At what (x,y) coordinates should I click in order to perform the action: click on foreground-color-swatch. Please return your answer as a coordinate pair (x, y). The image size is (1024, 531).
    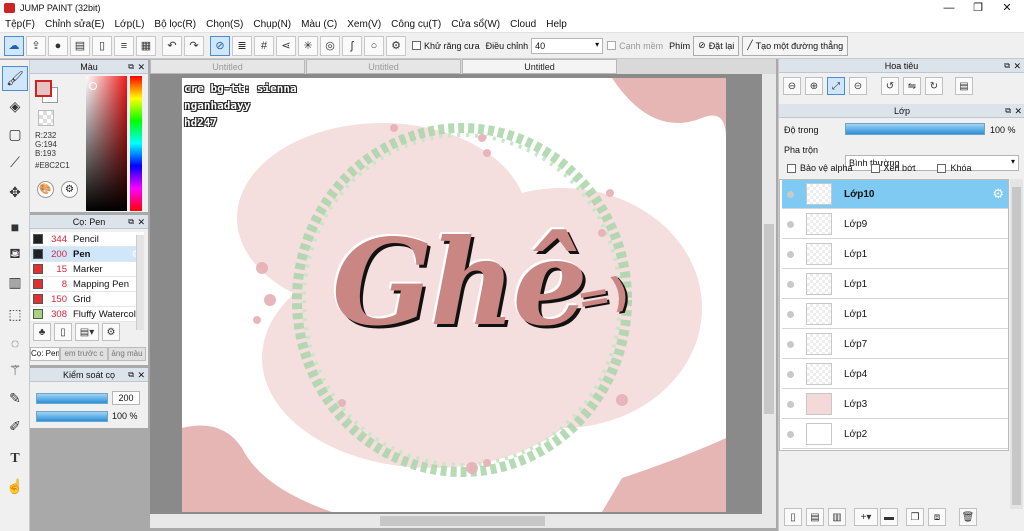
    Looking at the image, I should click on (43, 88).